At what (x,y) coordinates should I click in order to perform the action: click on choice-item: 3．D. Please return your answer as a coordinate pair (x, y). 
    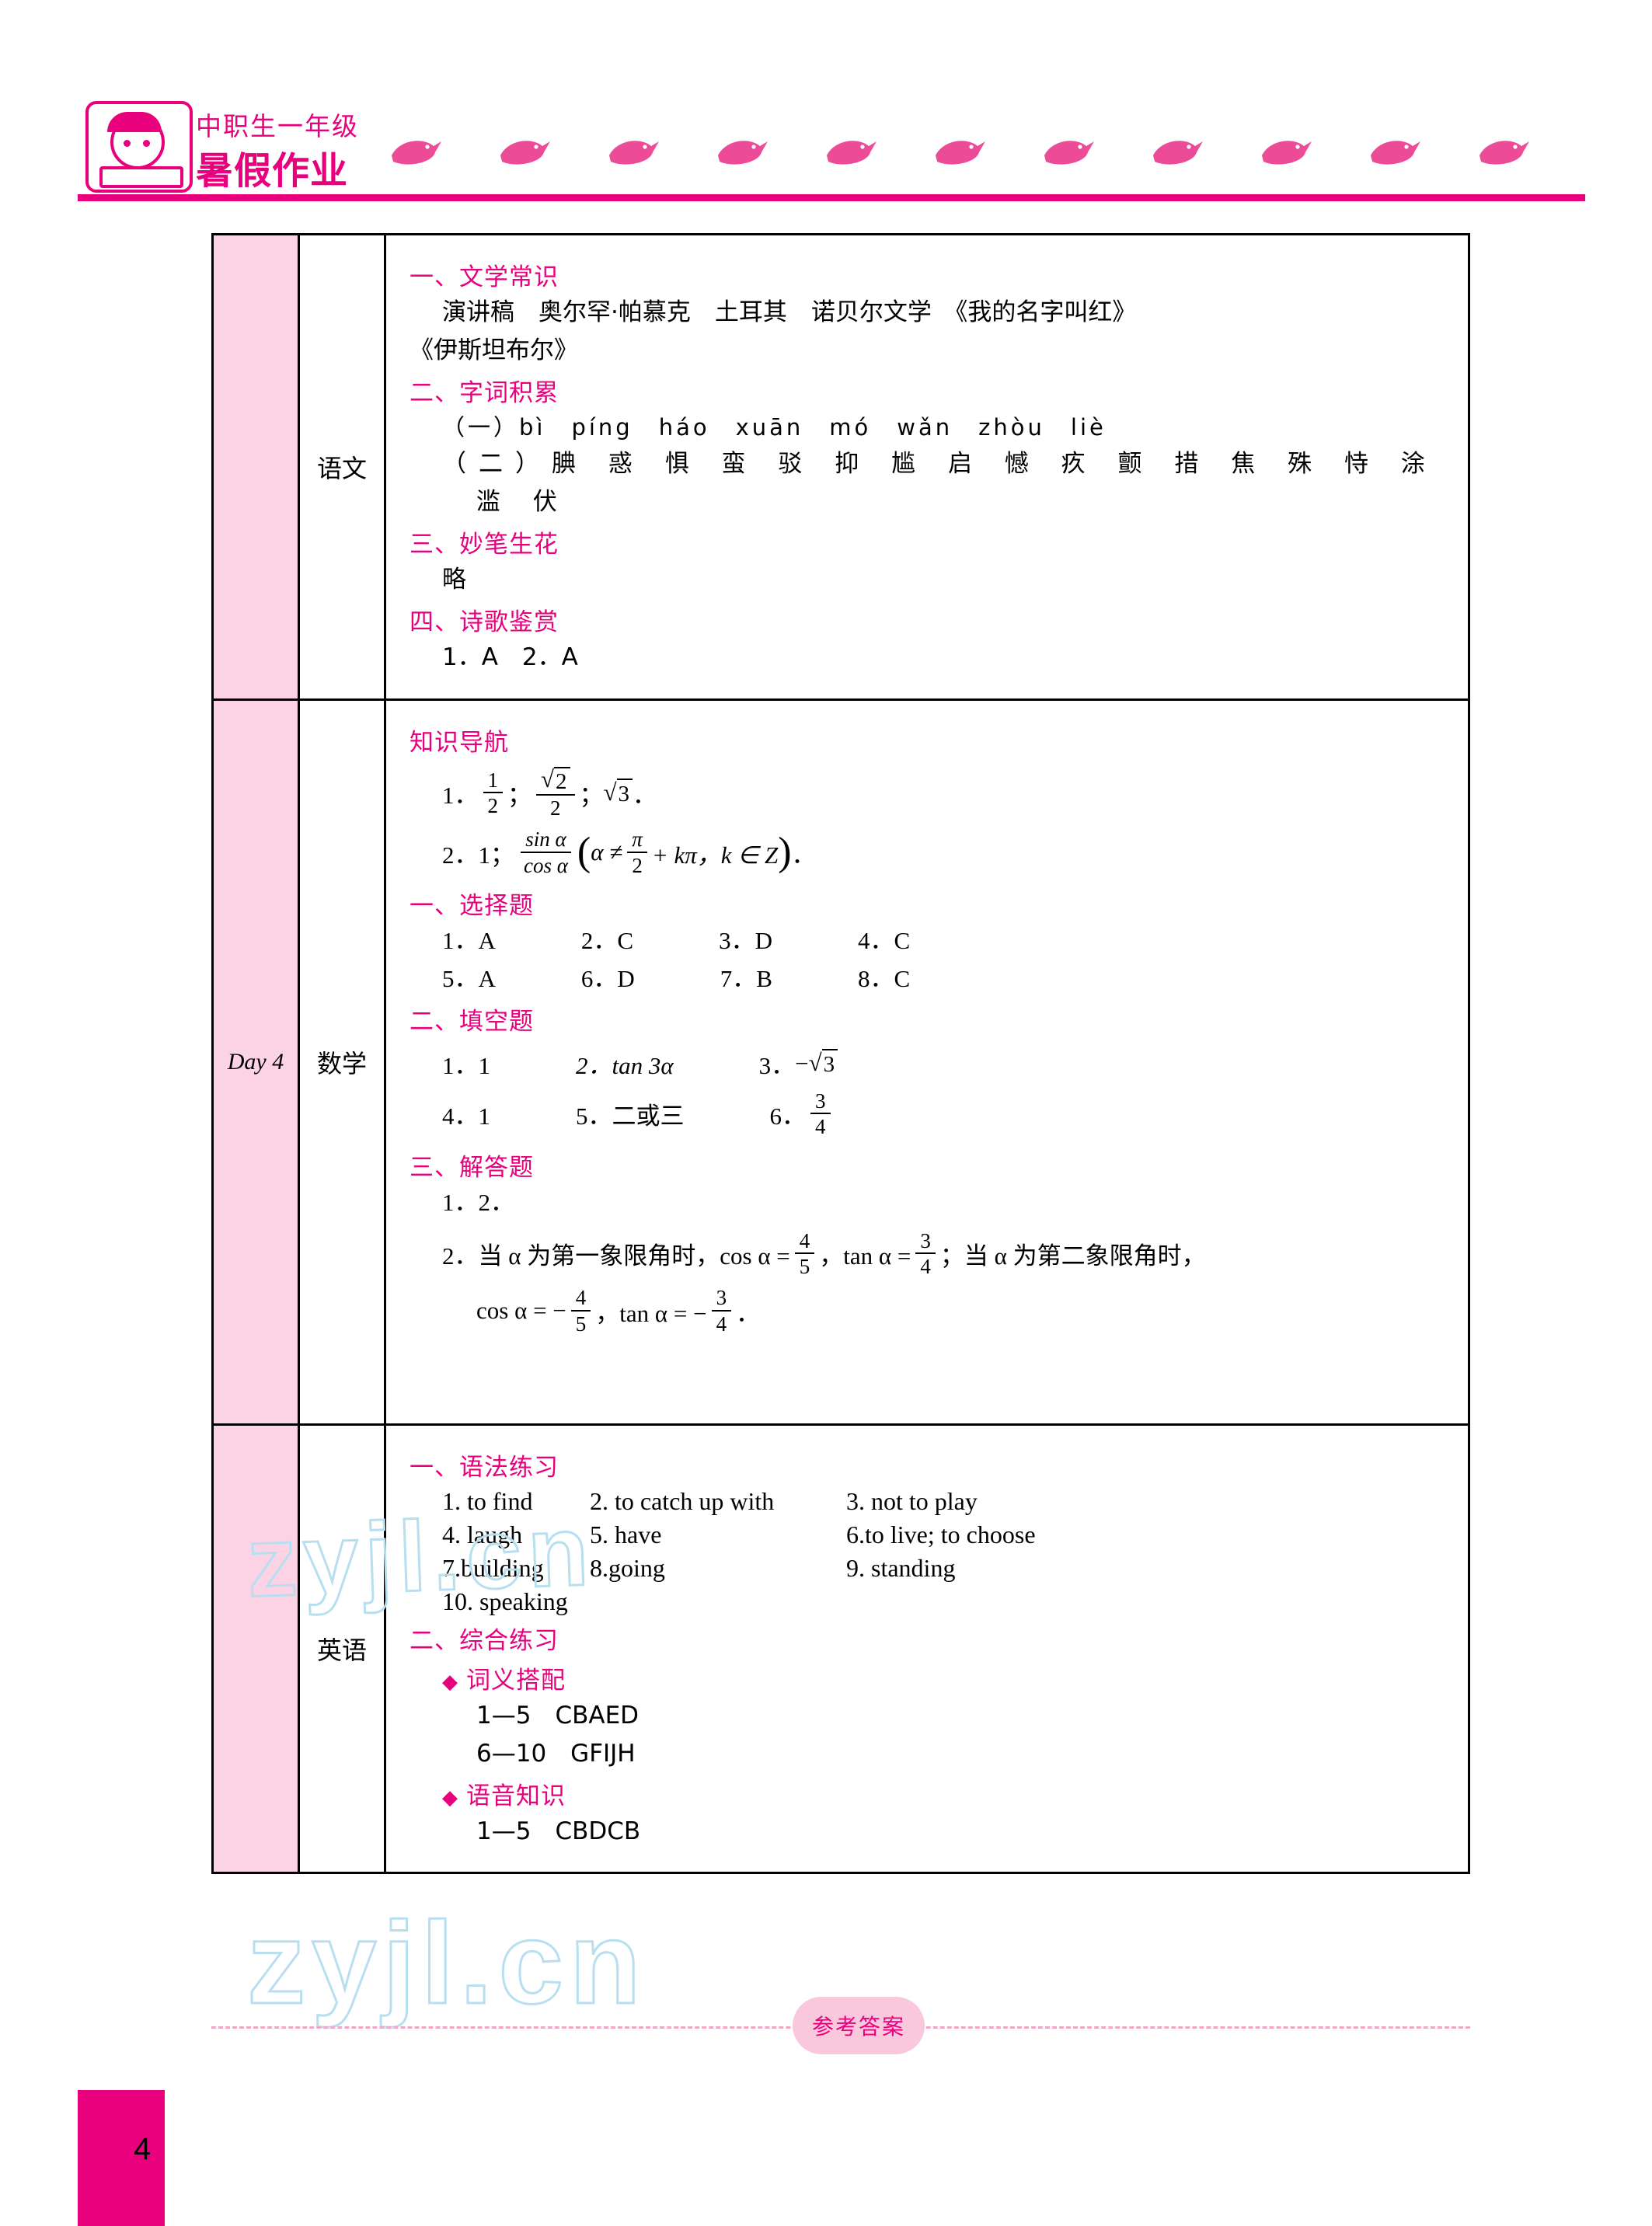
    Looking at the image, I should click on (745, 941).